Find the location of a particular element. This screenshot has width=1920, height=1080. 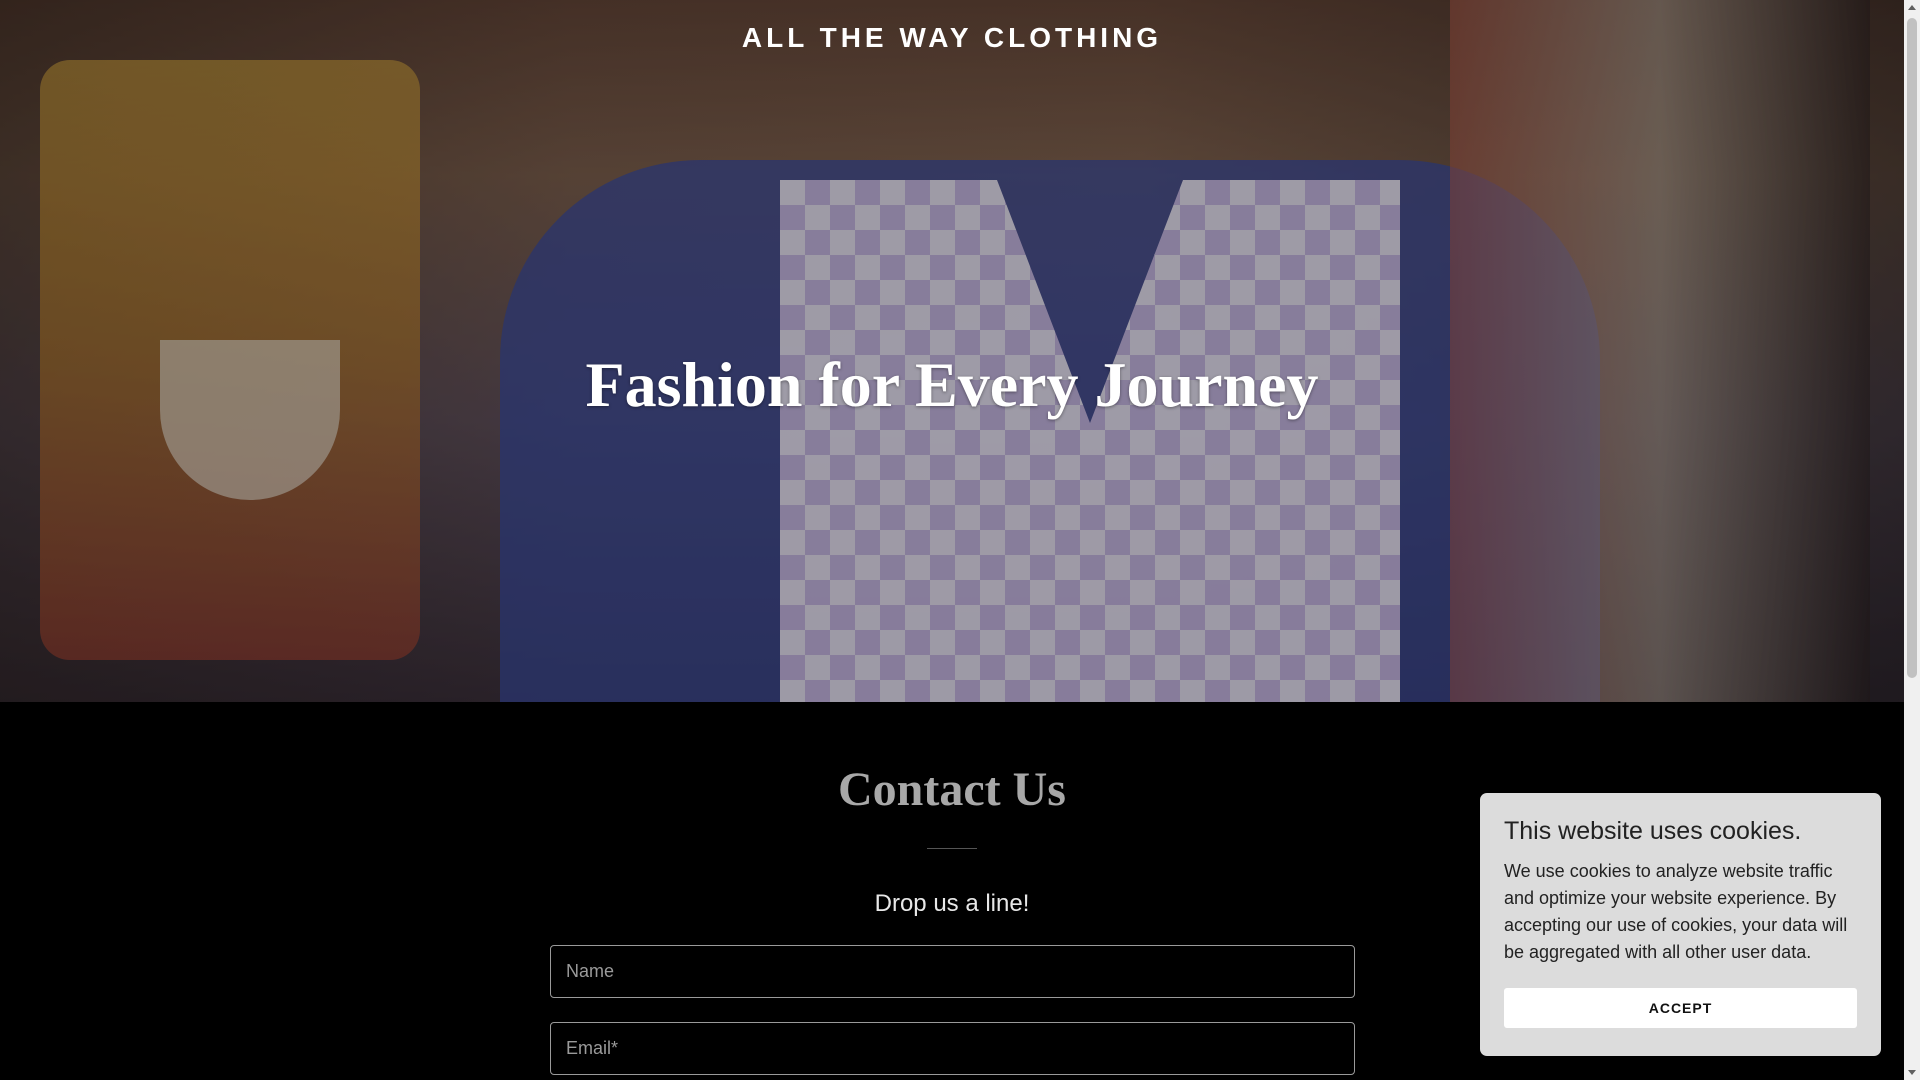

scrollbar-thumb is located at coordinates (1912, 348).